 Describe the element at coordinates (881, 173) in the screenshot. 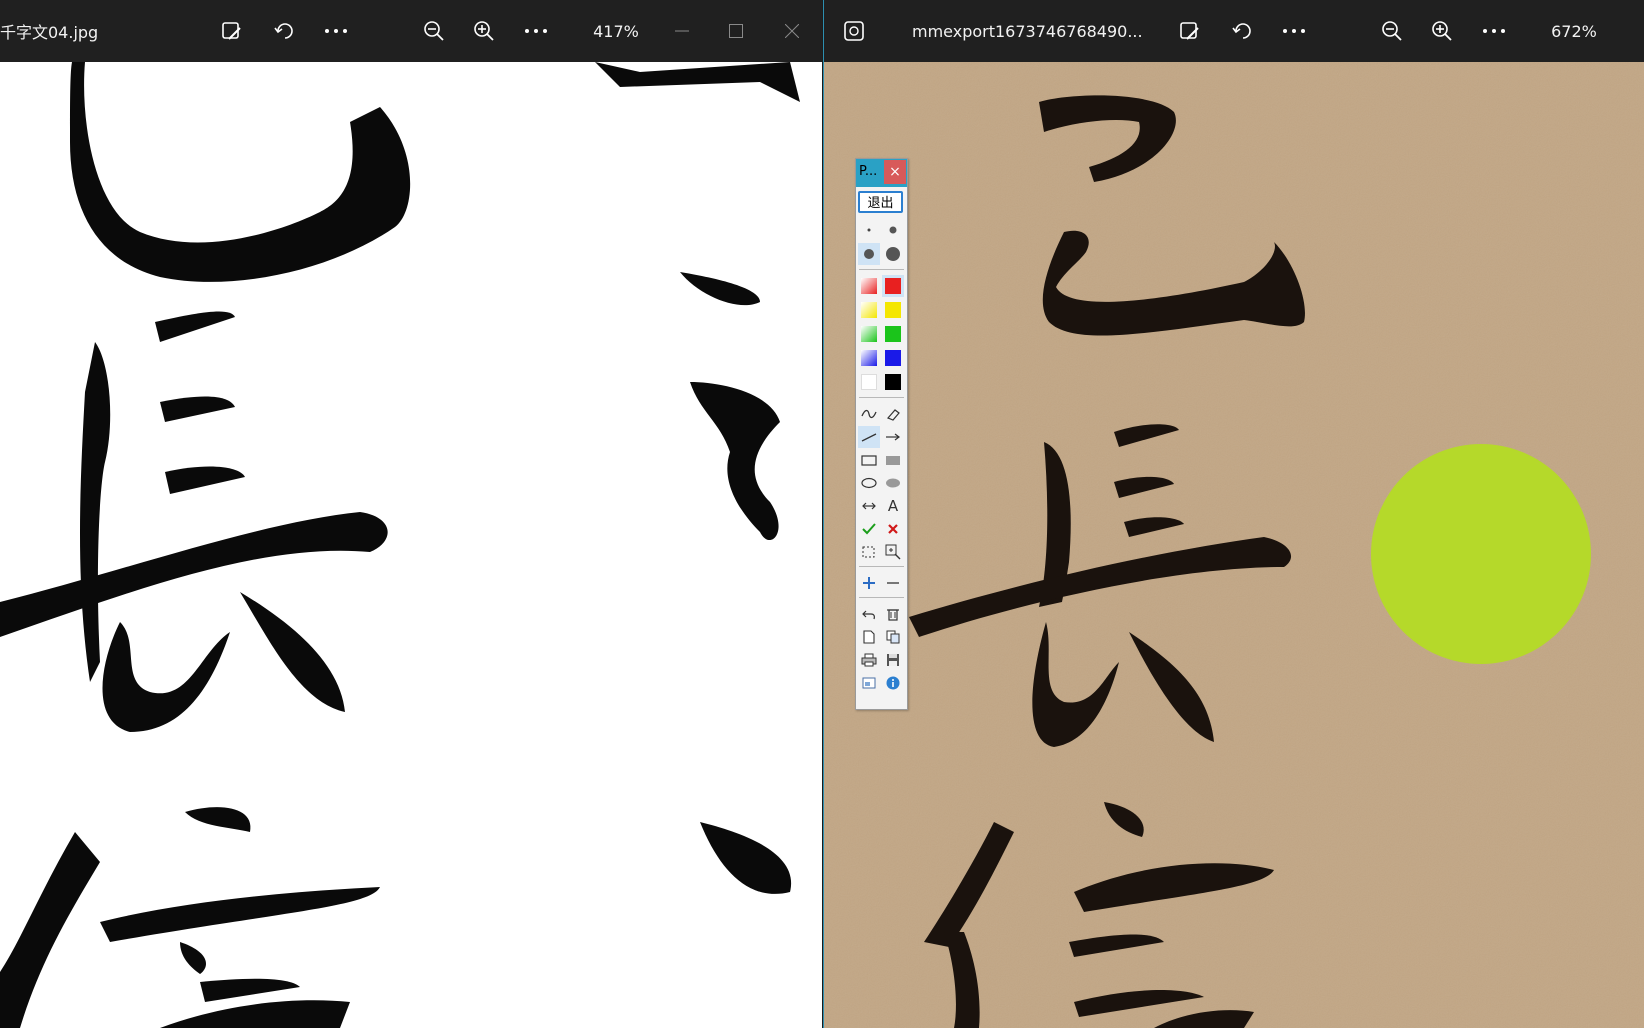

I see `pen-palette-titlebar: P... ×` at that location.